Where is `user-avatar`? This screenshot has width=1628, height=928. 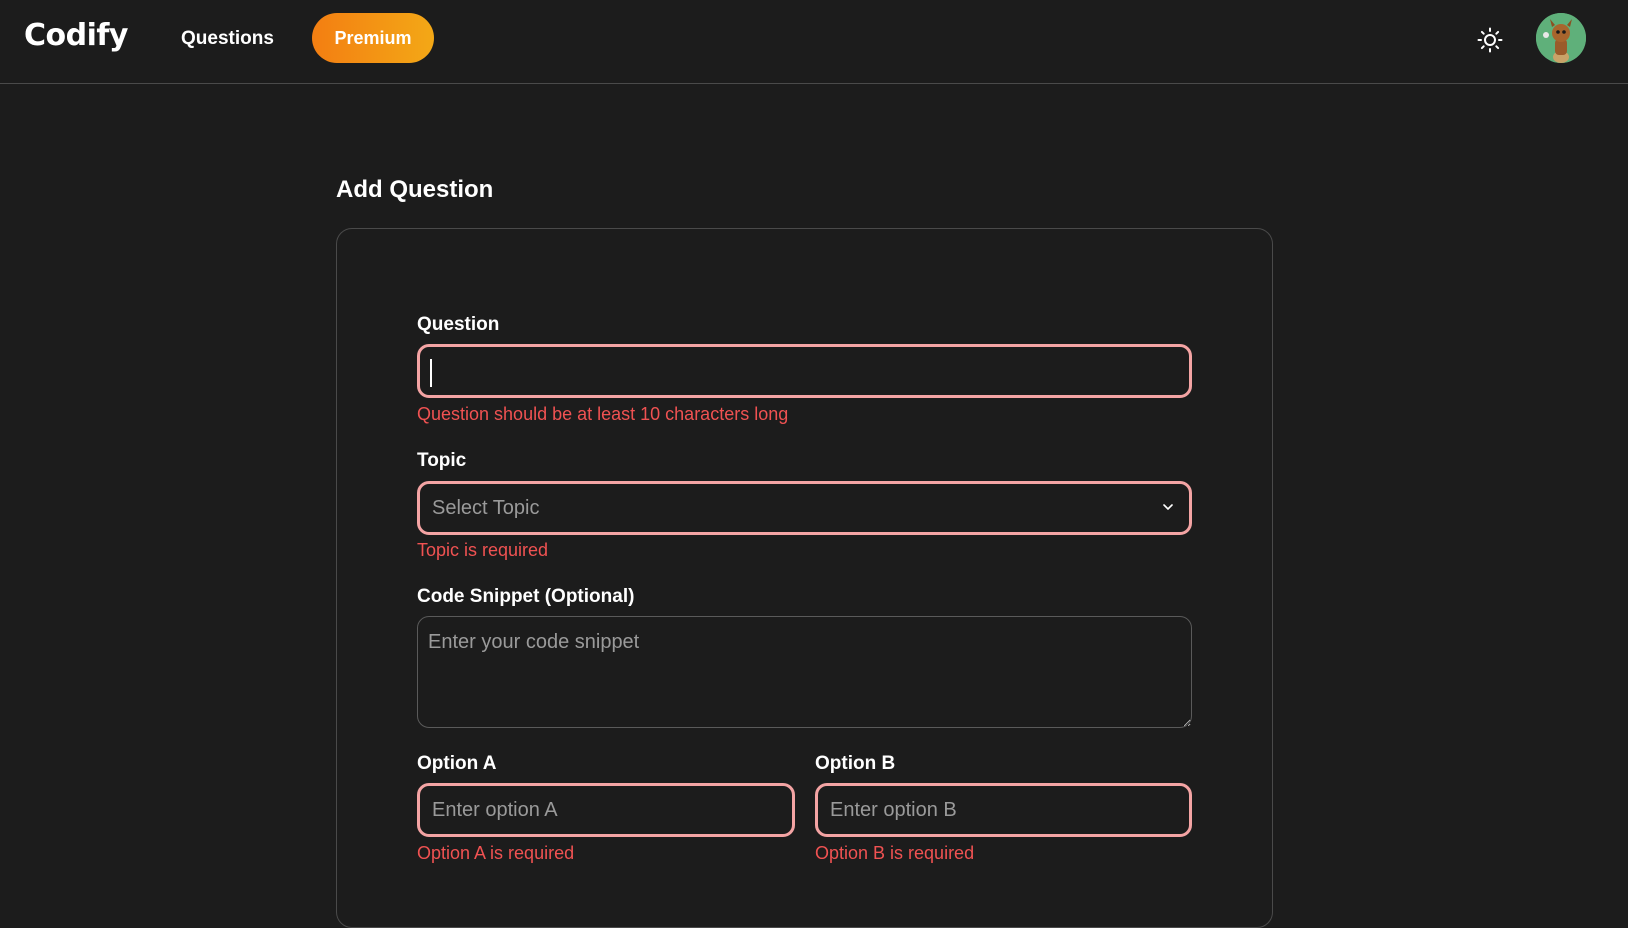 user-avatar is located at coordinates (1561, 38).